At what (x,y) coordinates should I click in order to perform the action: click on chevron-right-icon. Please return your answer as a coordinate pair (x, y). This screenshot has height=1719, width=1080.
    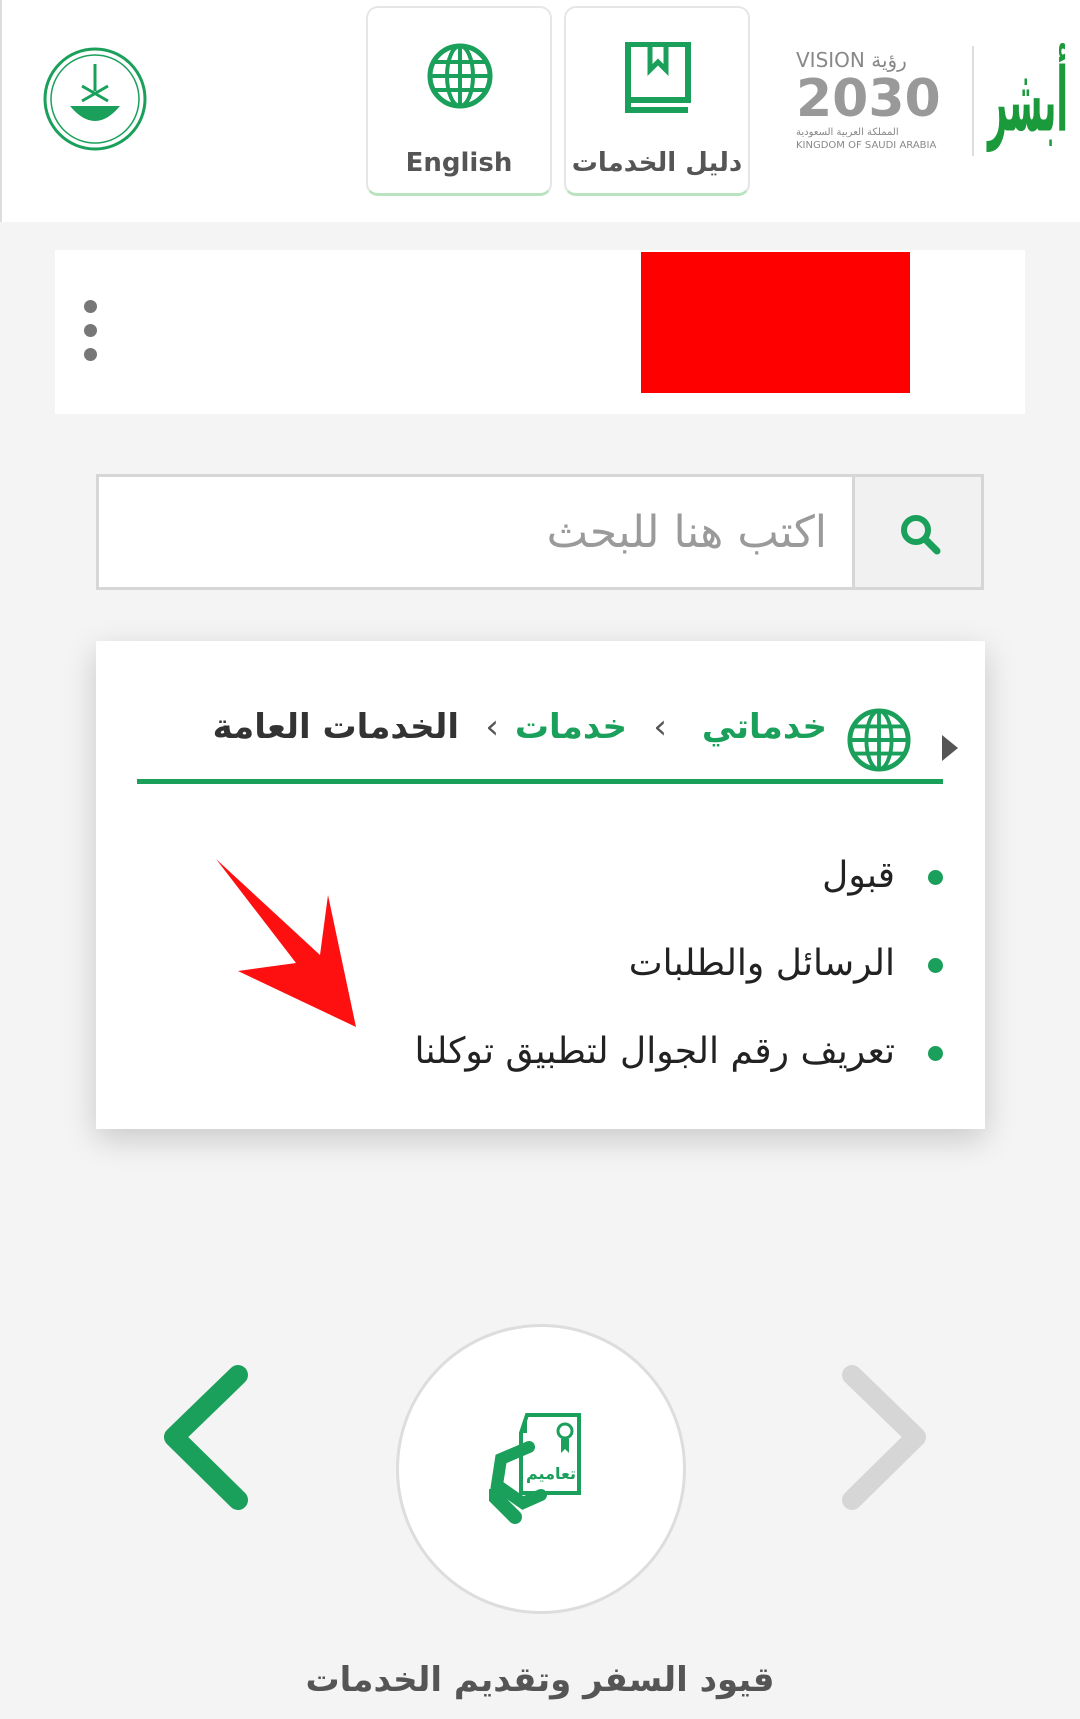
    Looking at the image, I should click on (885, 1437).